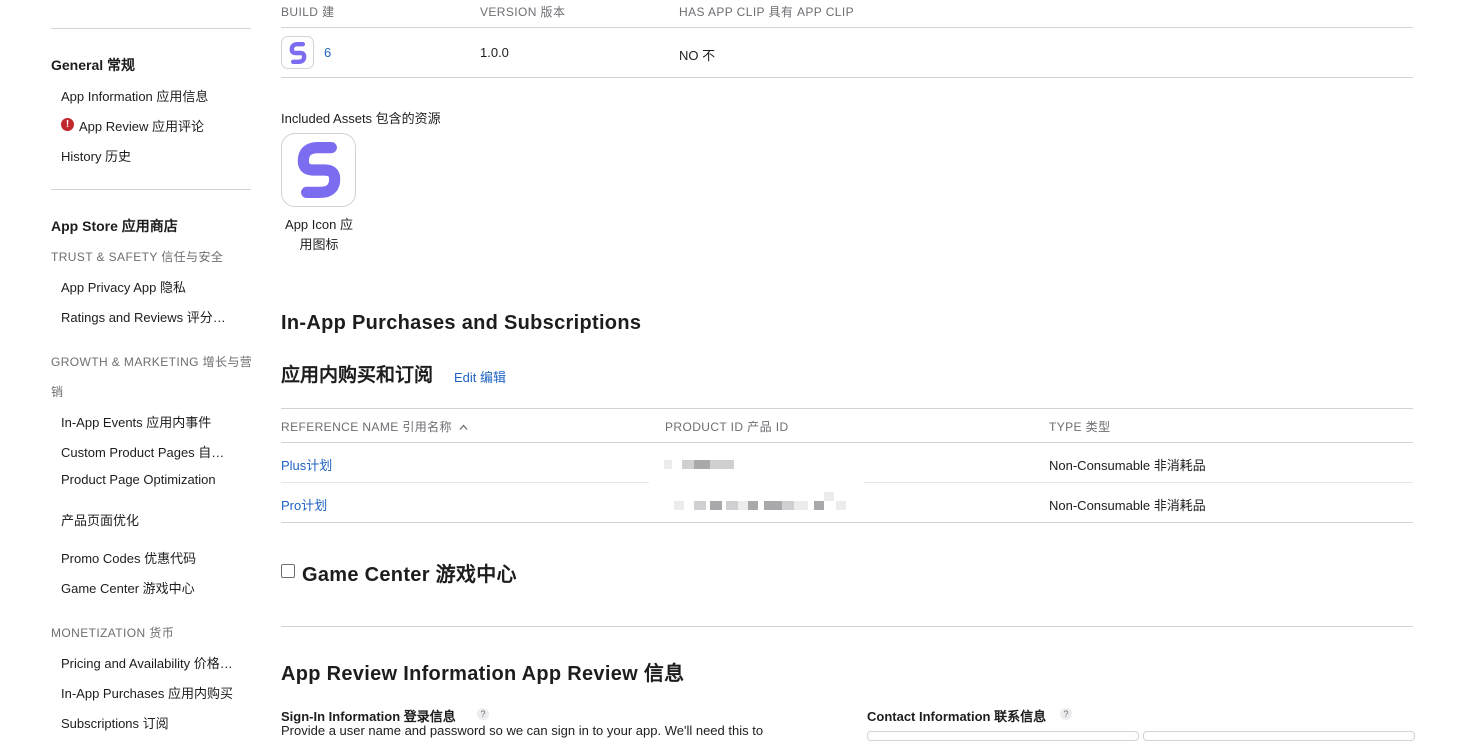 The width and height of the screenshot is (1468, 741). I want to click on sidebar-item-product-page-optimization-cn: 产品页面优化, so click(100, 519).